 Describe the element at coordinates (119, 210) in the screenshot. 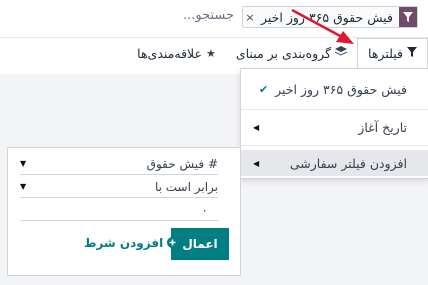

I see `value-input: ۰` at that location.